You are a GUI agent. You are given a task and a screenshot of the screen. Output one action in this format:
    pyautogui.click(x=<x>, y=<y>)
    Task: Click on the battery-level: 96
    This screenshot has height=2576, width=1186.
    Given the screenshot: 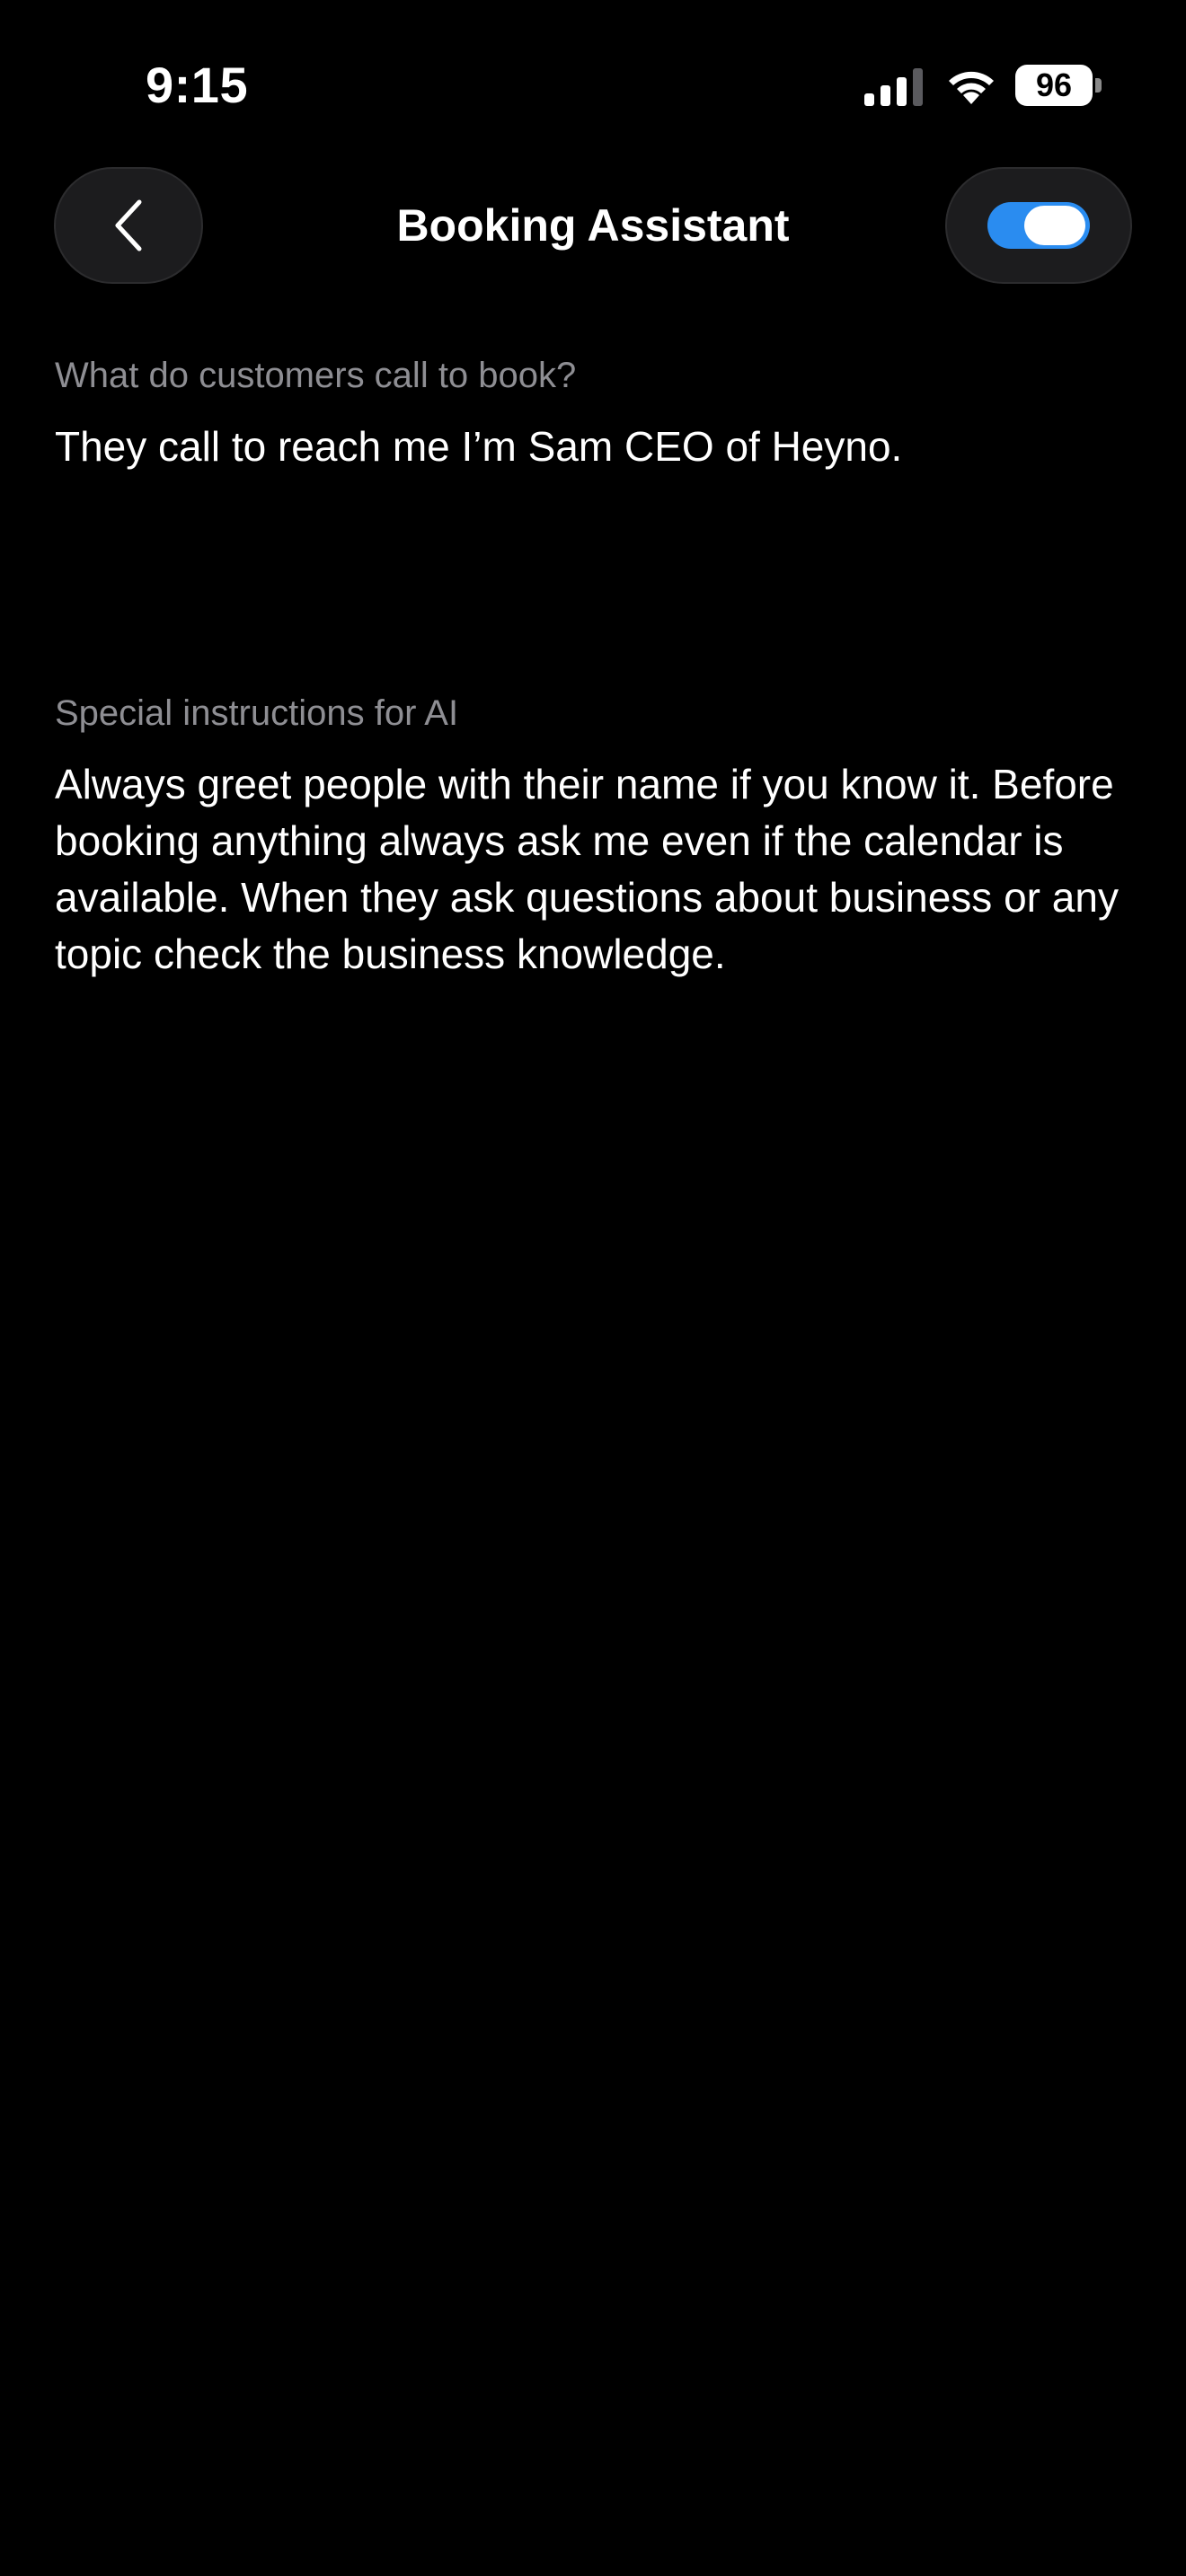 What is the action you would take?
    pyautogui.click(x=1054, y=85)
    